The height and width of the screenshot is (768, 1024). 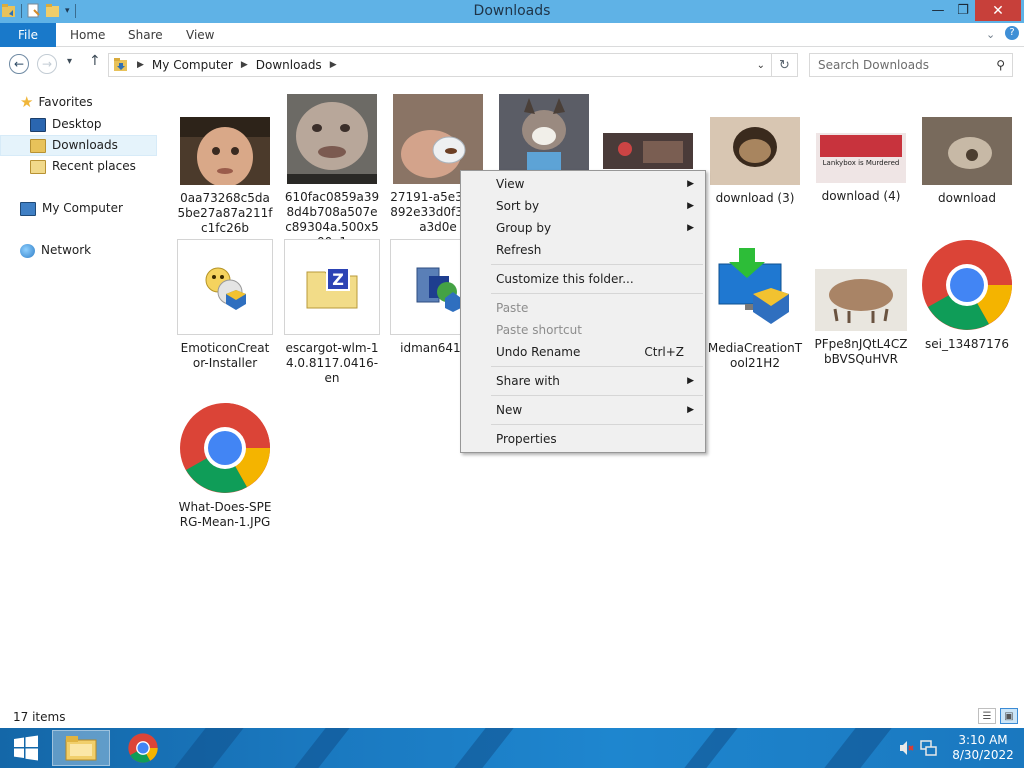 I want to click on search-placeholder: Search Downloads, so click(x=873, y=65).